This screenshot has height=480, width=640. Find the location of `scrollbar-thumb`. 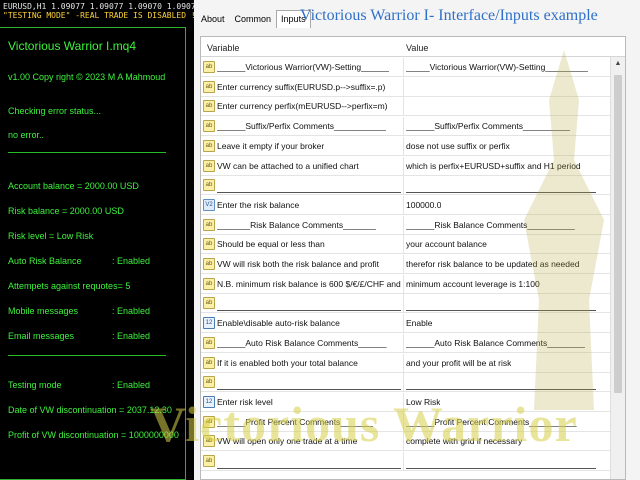

scrollbar-thumb is located at coordinates (618, 234).